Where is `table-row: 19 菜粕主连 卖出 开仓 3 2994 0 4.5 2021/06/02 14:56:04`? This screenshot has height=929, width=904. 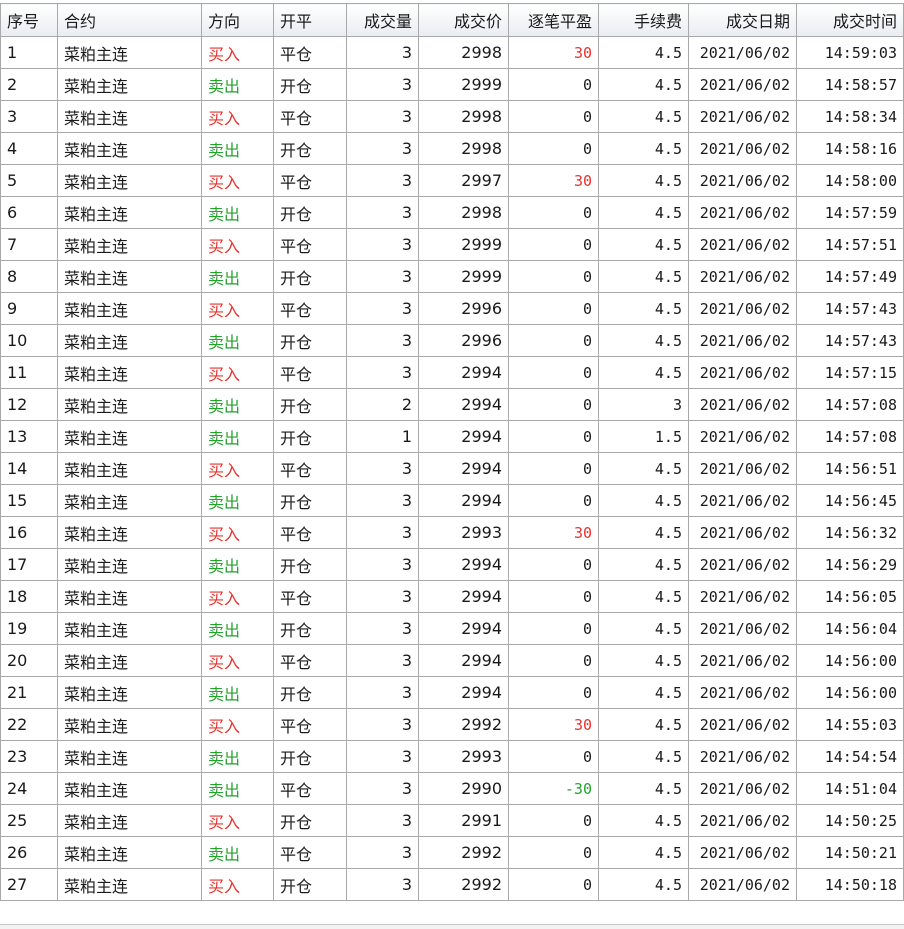 table-row: 19 菜粕主连 卖出 开仓 3 2994 0 4.5 2021/06/02 14:56:04 is located at coordinates (452, 628).